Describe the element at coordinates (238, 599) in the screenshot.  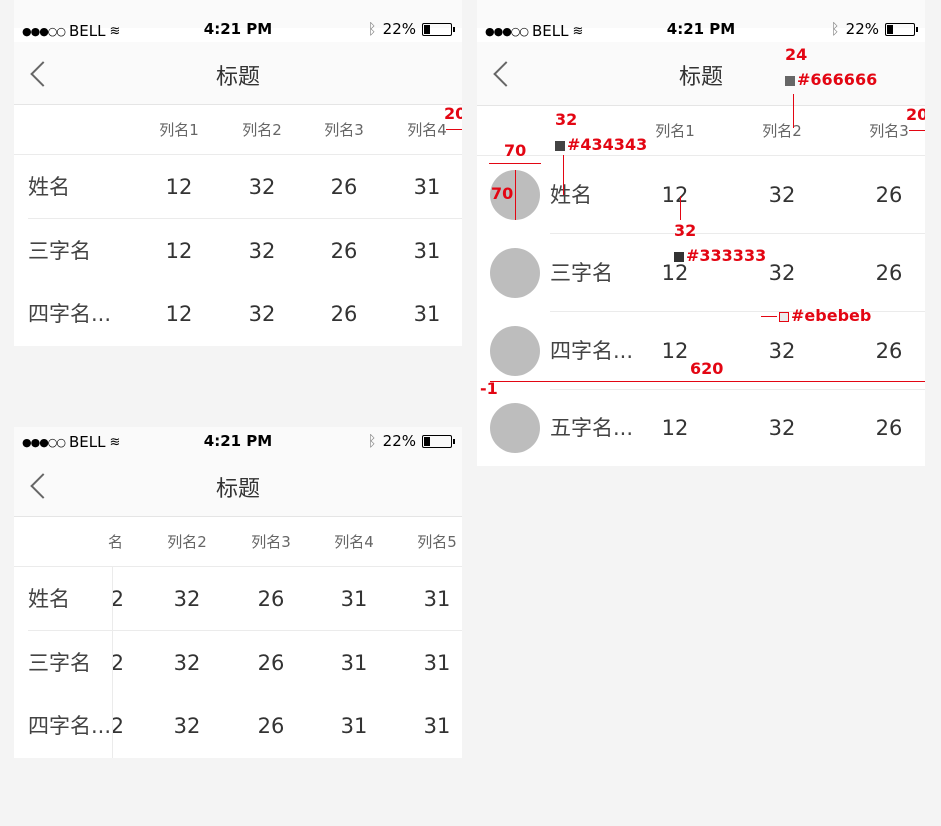
I see `table-row: 姓名 2 32 26 31 31` at that location.